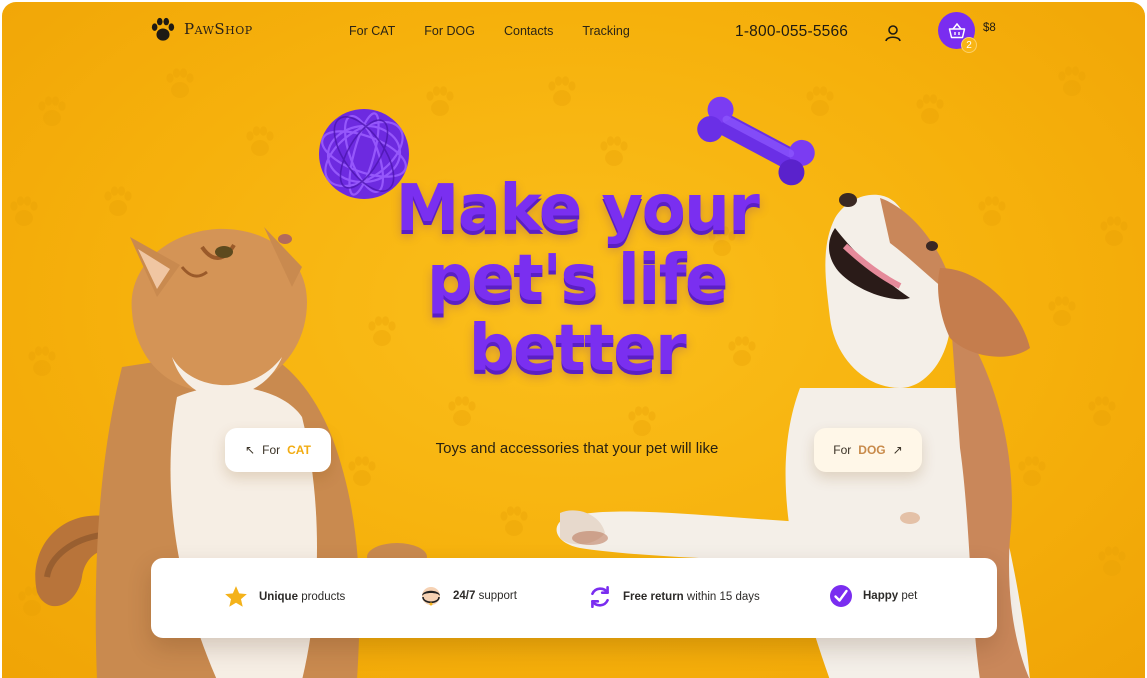 The height and width of the screenshot is (678, 1147). Describe the element at coordinates (489, 31) in the screenshot. I see `main-menu: For CAT For DOG Contacts Tracking` at that location.